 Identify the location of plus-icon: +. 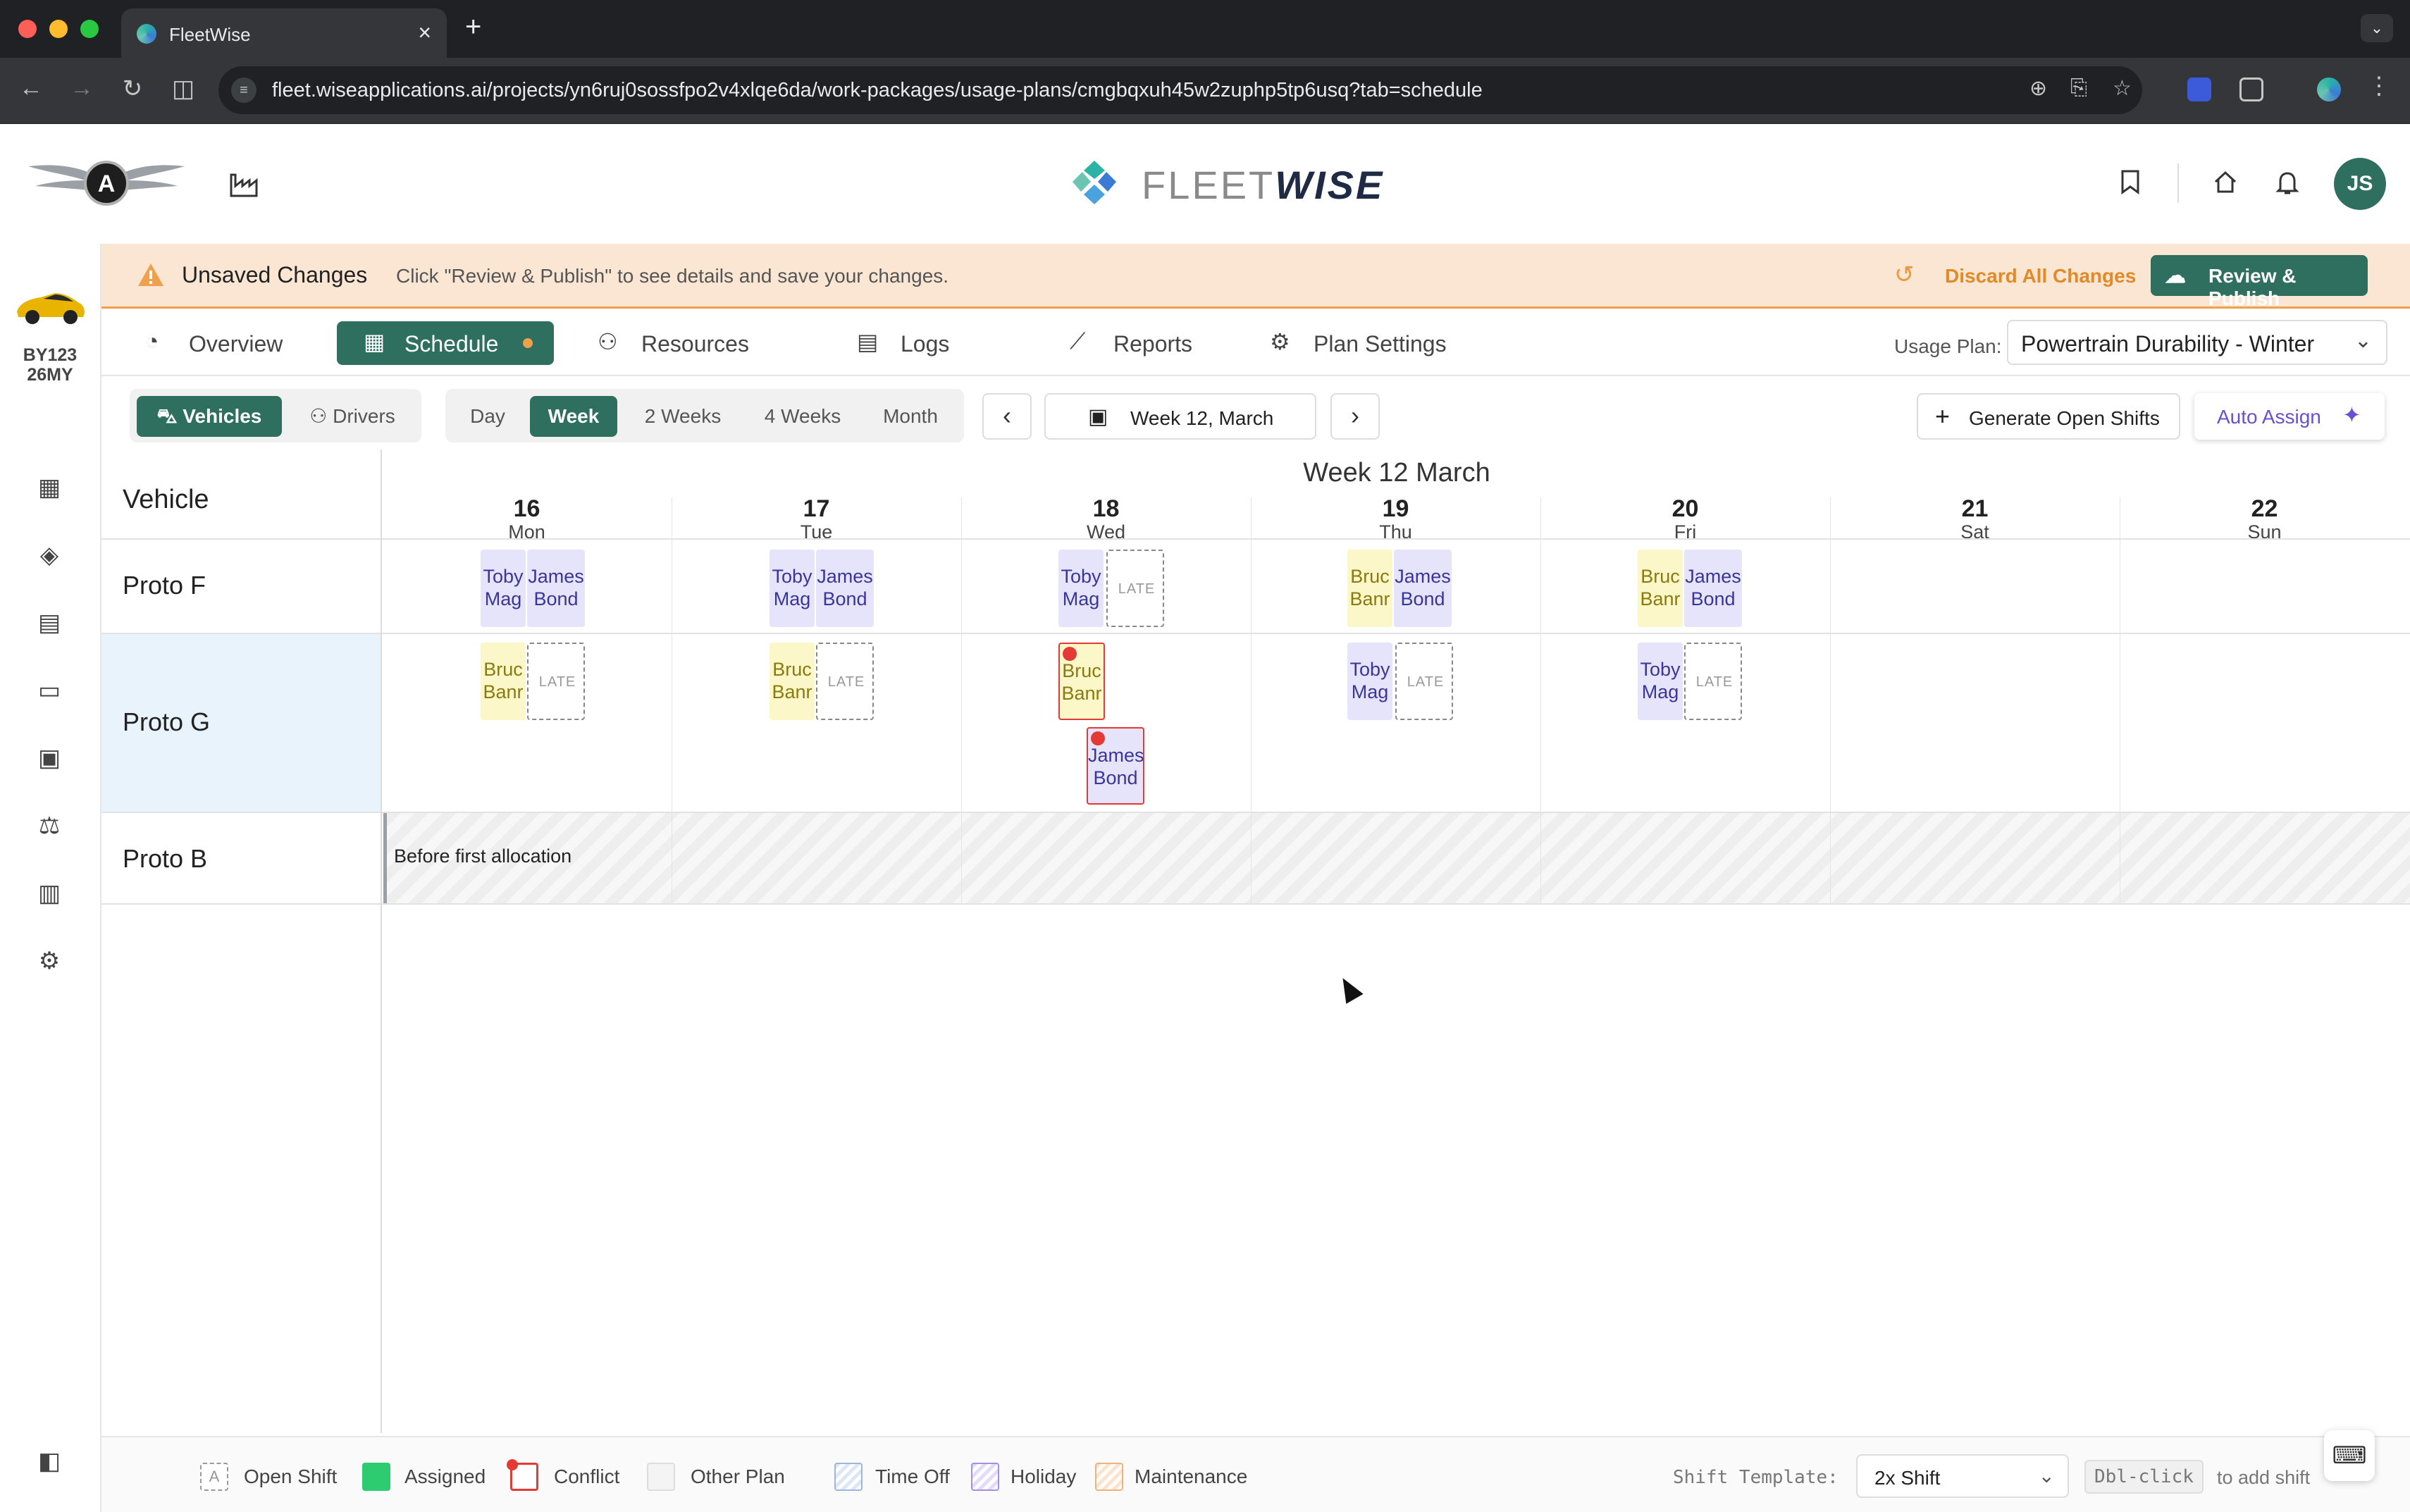
(1943, 416).